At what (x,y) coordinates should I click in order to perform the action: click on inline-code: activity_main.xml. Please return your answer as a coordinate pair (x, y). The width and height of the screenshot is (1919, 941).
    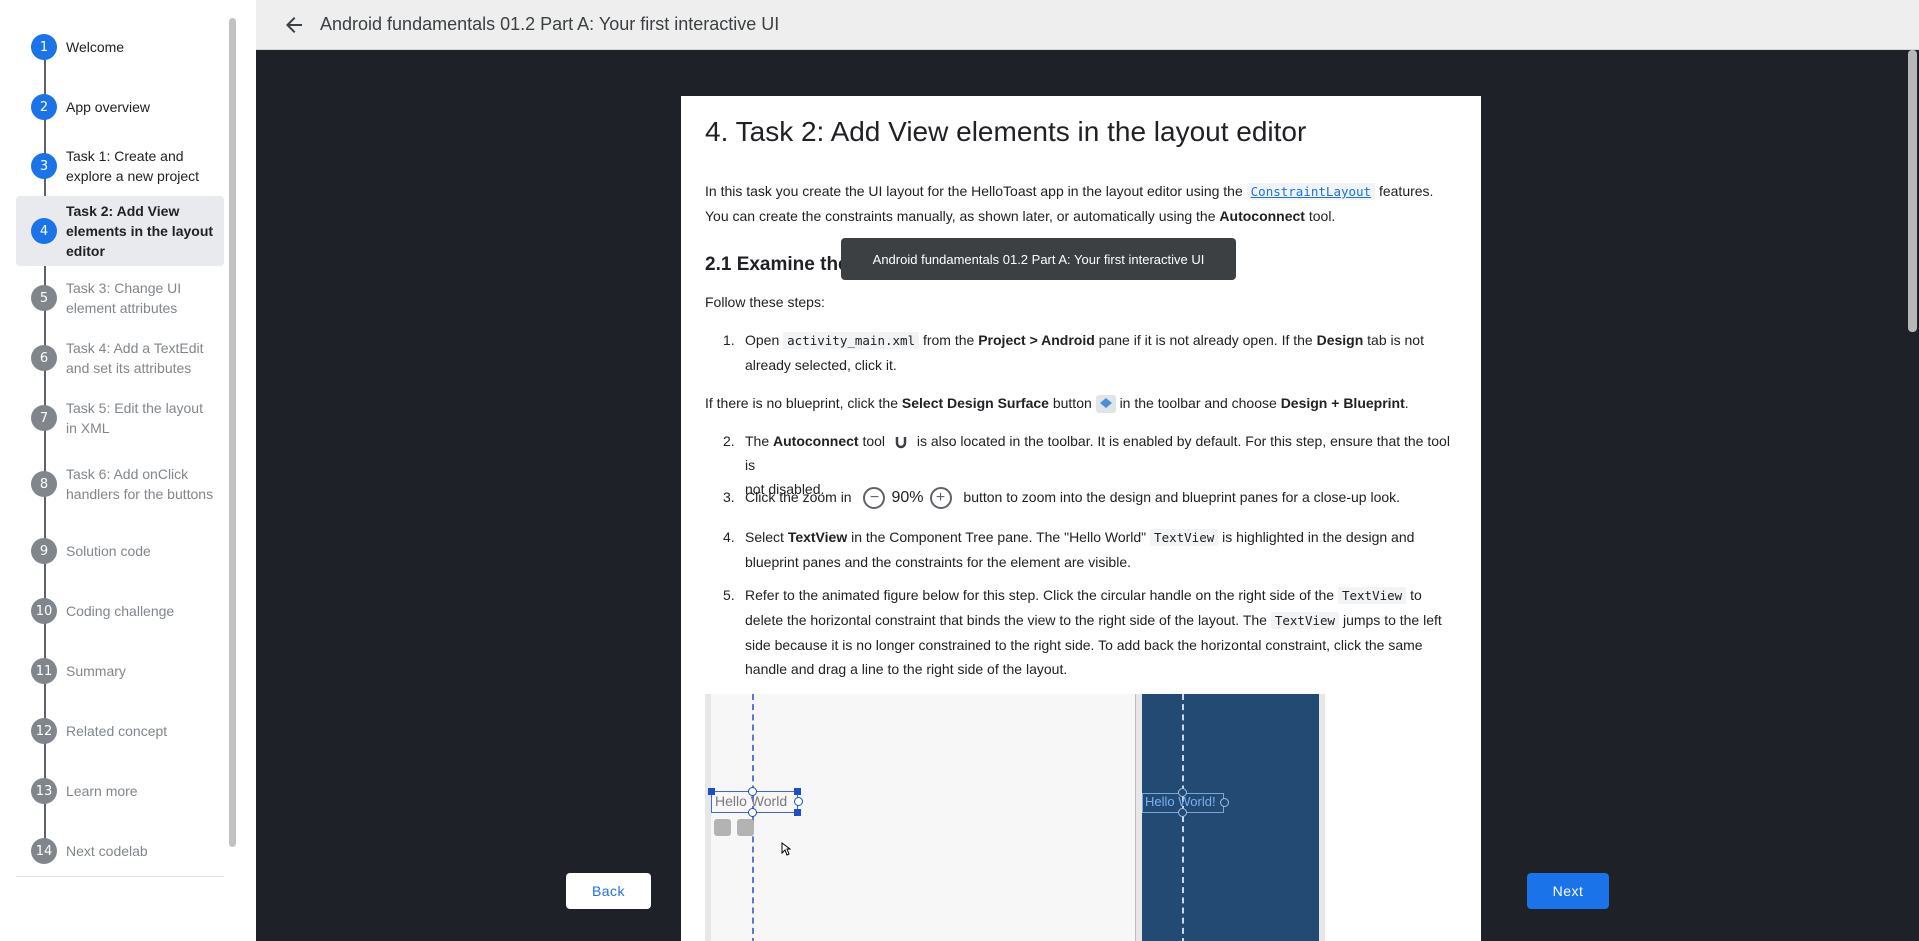
    Looking at the image, I should click on (851, 340).